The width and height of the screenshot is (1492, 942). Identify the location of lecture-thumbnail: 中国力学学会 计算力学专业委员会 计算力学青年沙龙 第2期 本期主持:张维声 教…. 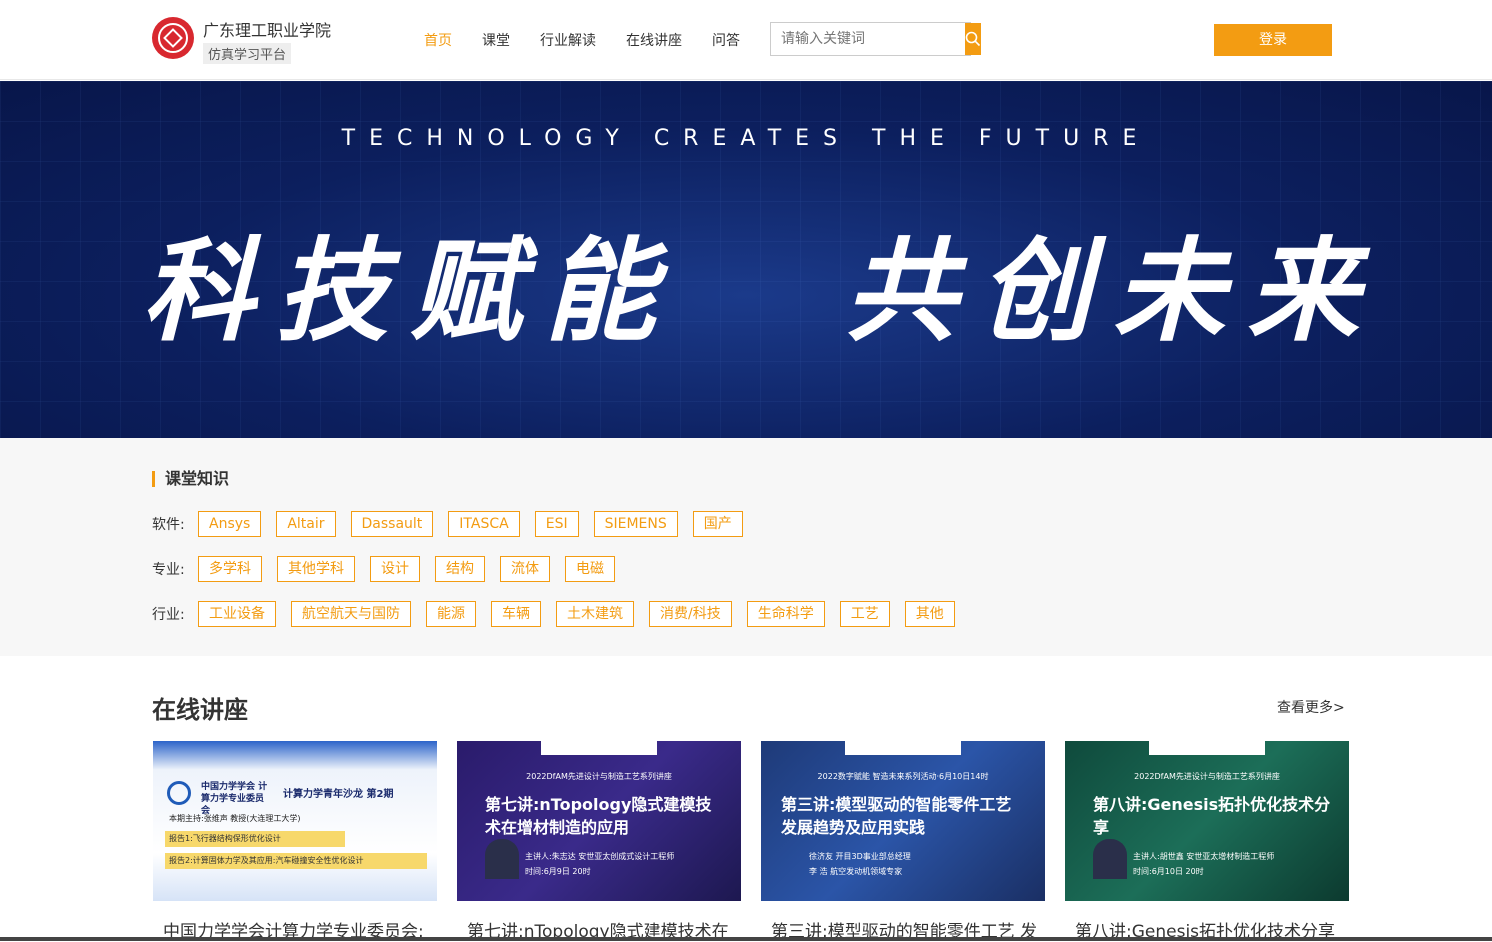
(295, 821).